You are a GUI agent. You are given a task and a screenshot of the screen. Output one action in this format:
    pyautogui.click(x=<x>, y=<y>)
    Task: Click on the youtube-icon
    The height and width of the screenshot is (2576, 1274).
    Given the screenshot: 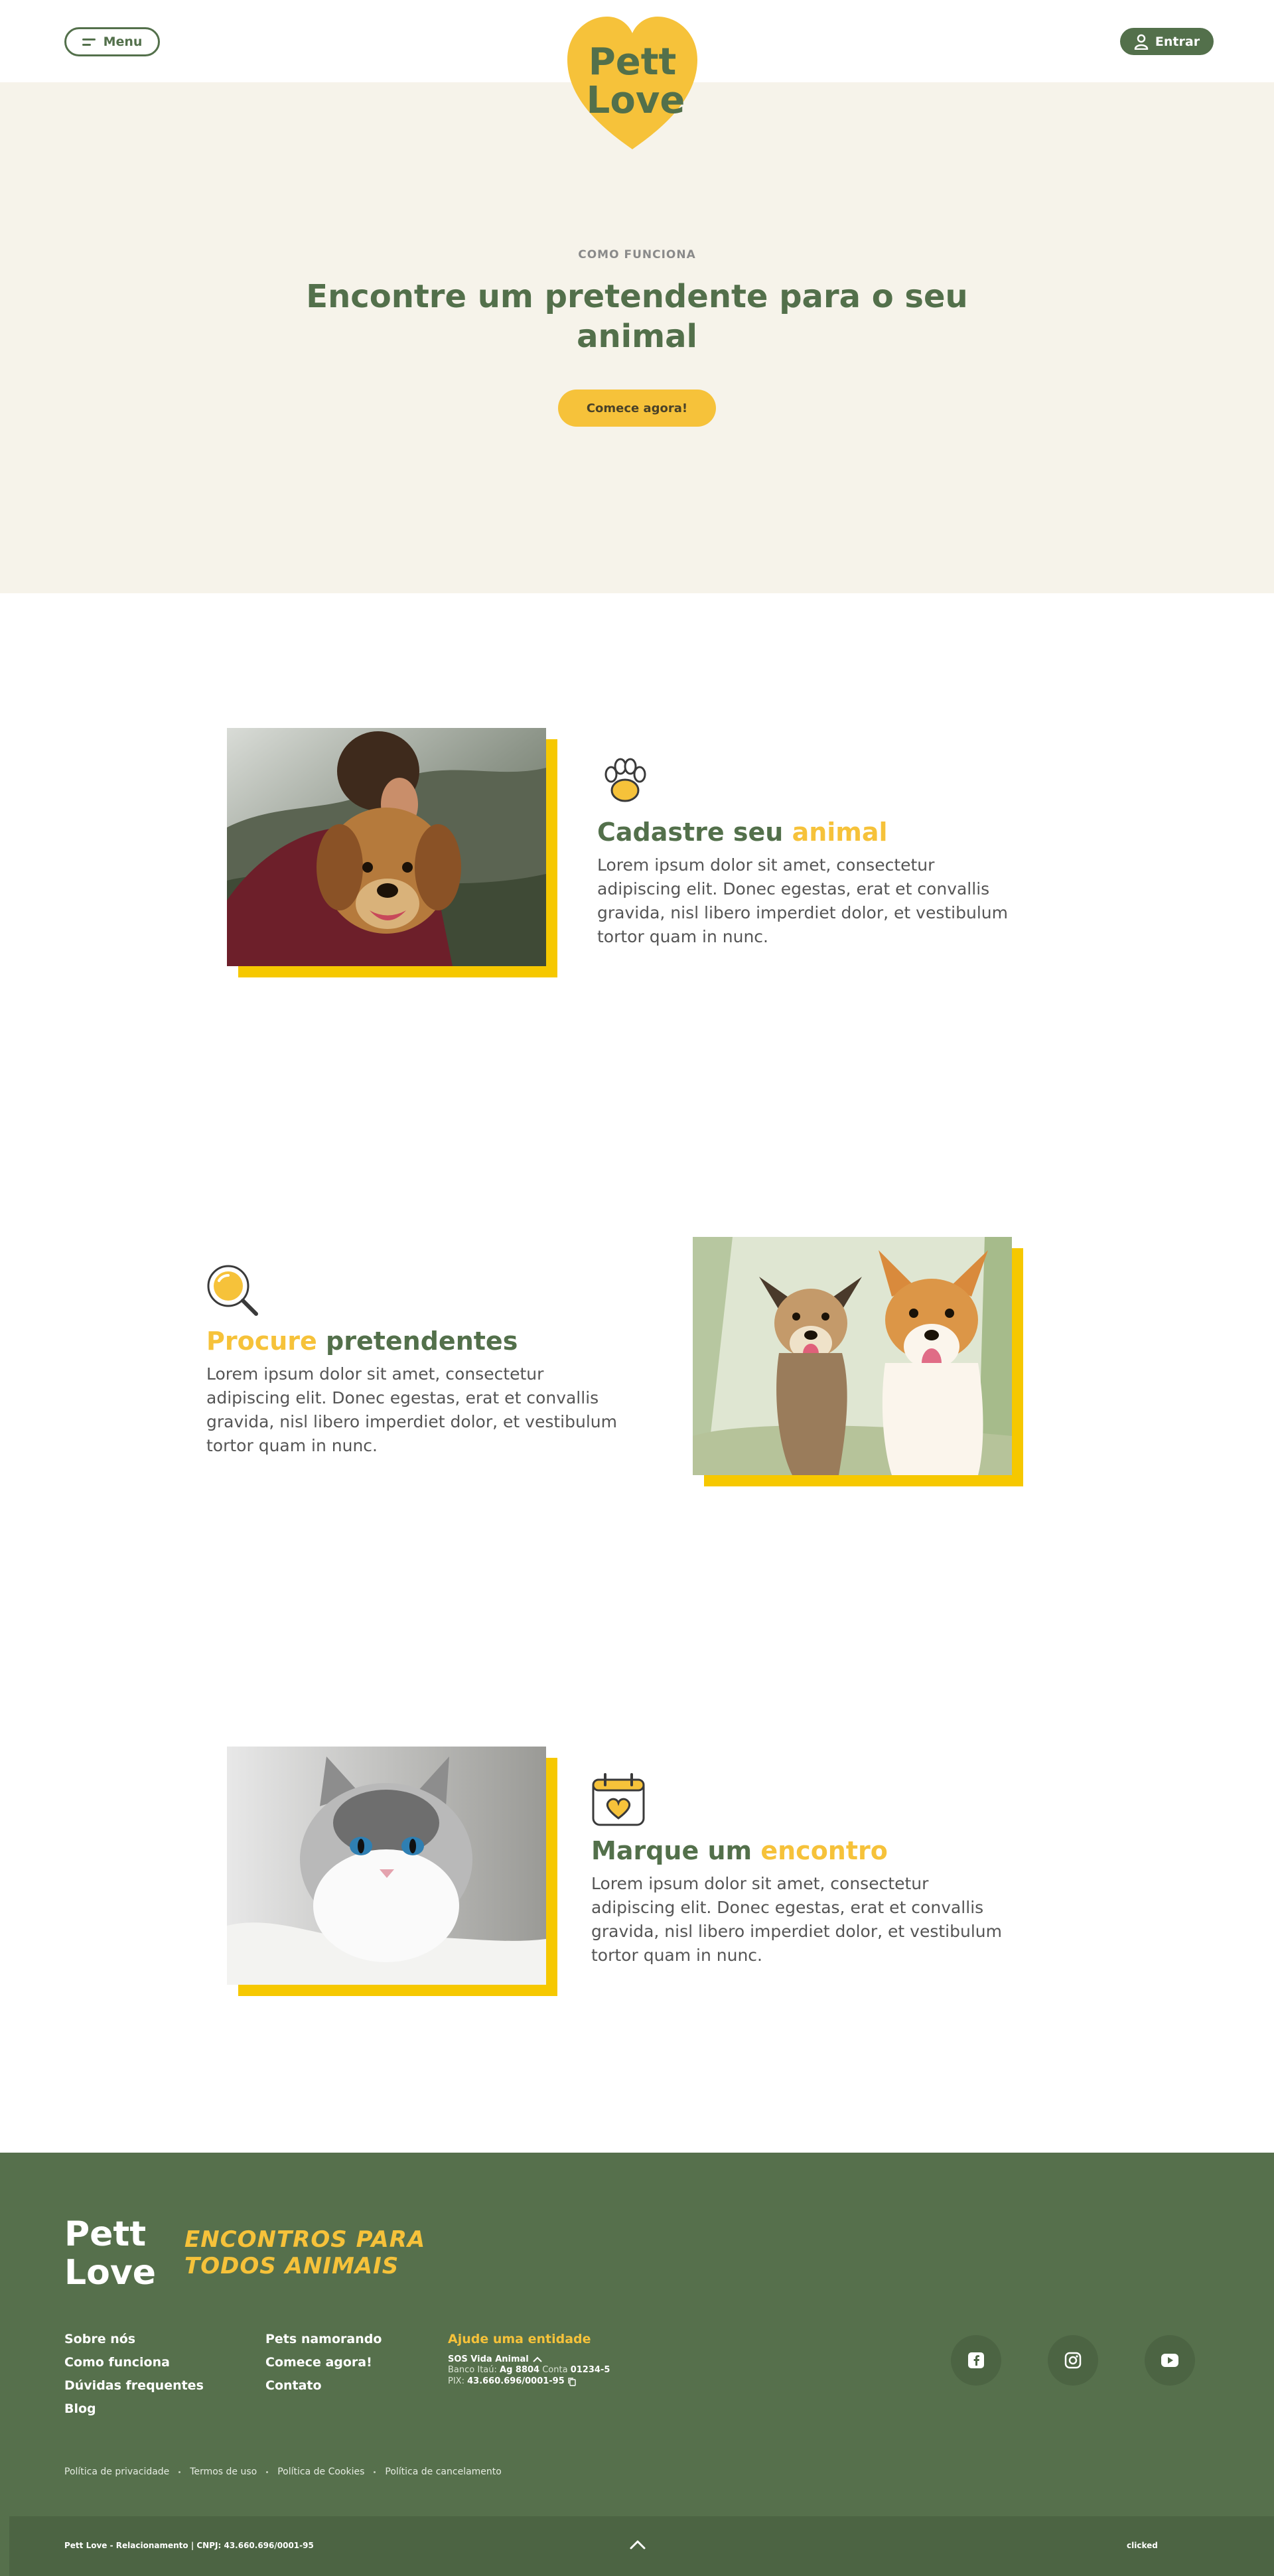 What is the action you would take?
    pyautogui.click(x=1169, y=2361)
    